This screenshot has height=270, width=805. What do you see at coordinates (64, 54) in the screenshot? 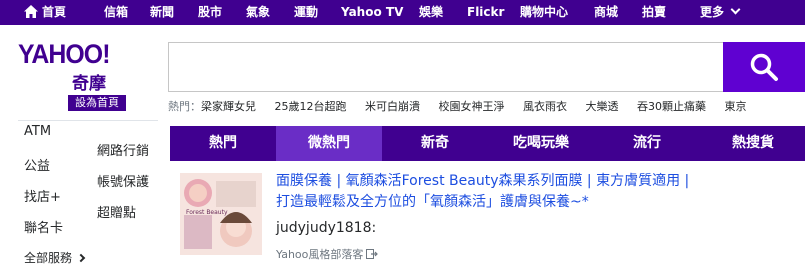
I see `logo-wordmark: YAHOO!` at bounding box center [64, 54].